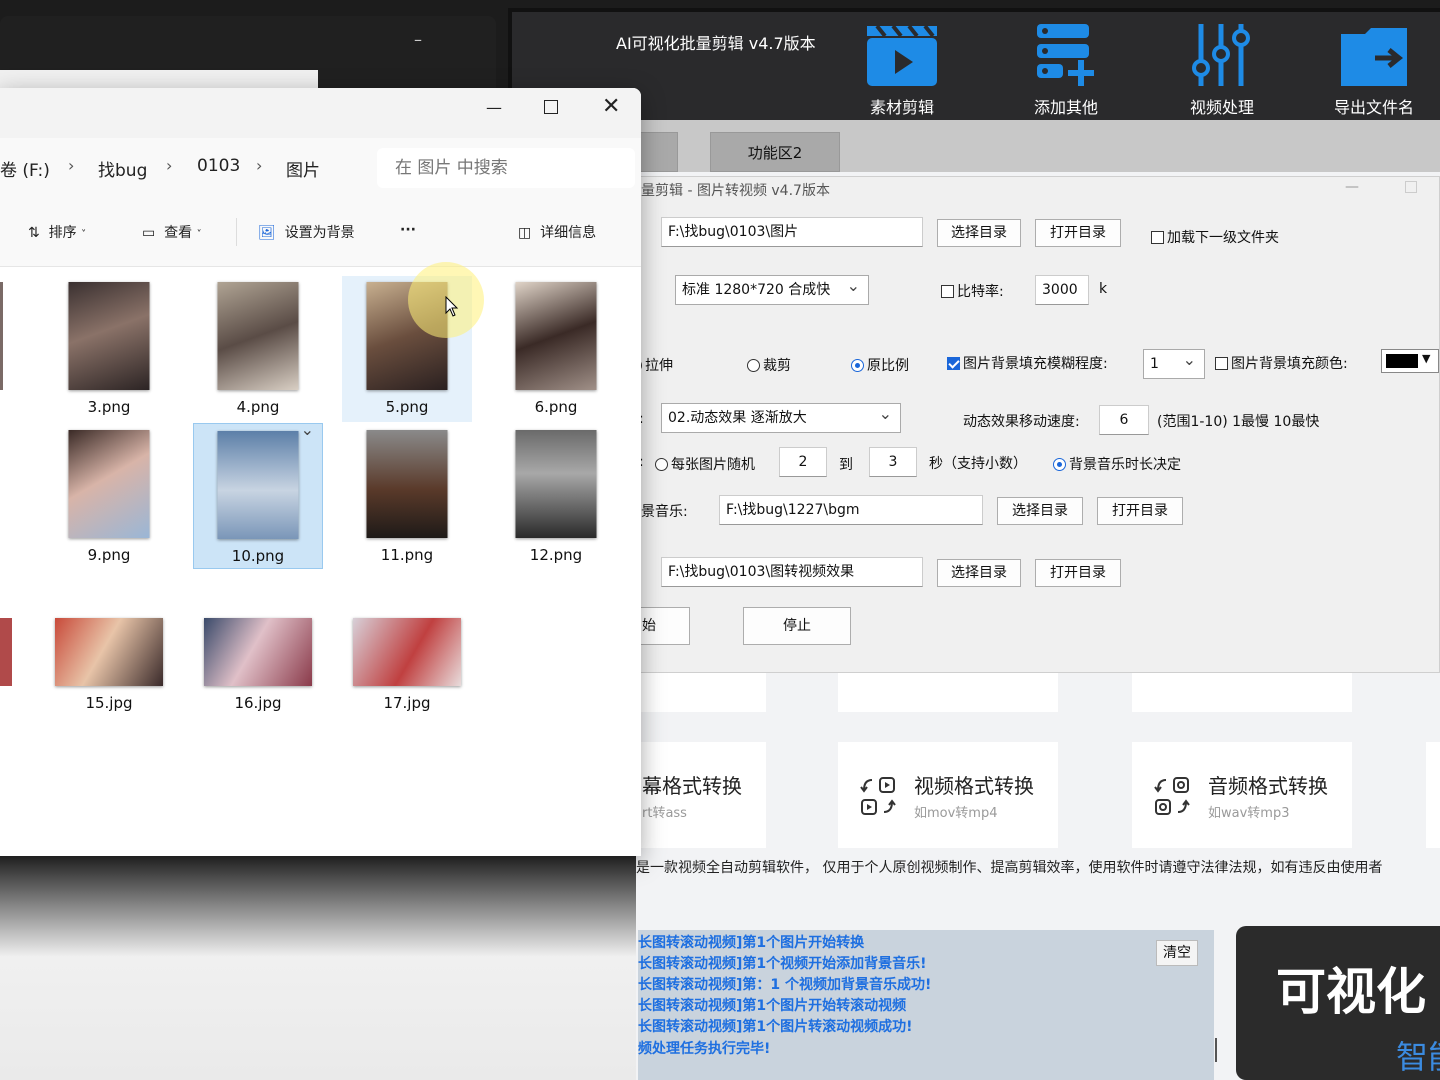 The height and width of the screenshot is (1080, 1440). I want to click on file-name: 11.png, so click(407, 555).